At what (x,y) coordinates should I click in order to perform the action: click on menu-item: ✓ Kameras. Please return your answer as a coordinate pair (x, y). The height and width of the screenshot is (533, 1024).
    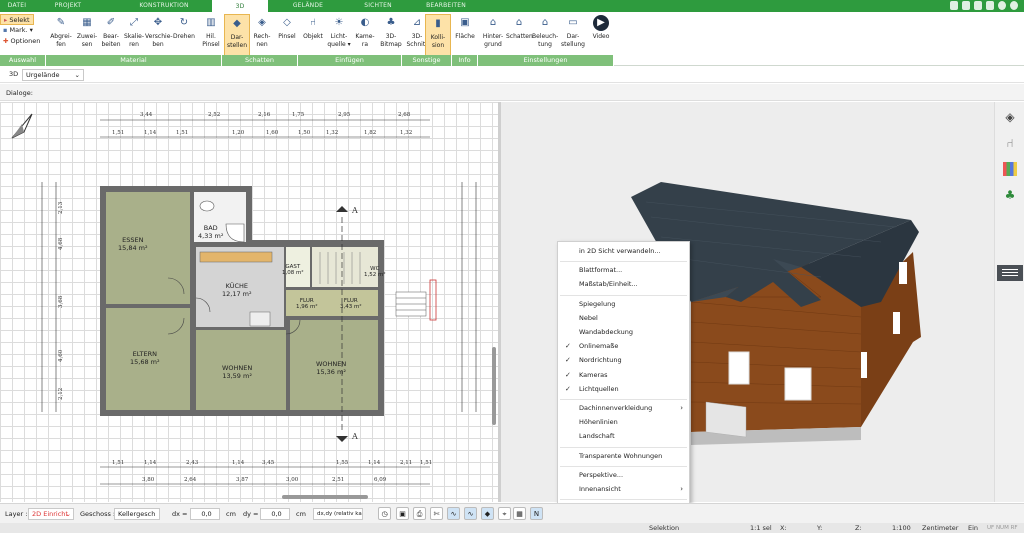
    Looking at the image, I should click on (623, 375).